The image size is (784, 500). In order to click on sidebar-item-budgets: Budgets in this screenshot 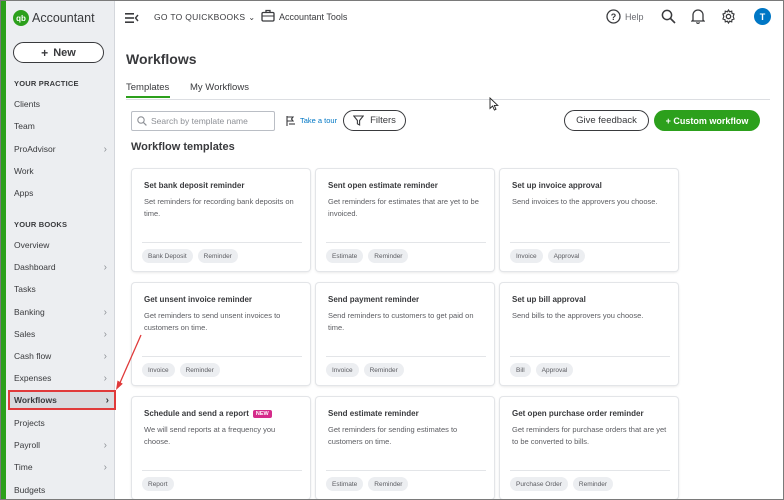, I will do `click(63, 490)`.